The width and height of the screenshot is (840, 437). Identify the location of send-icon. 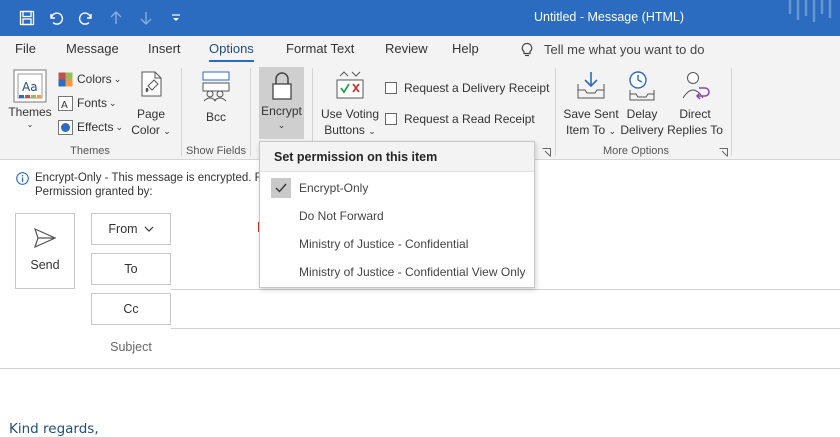
(45, 238).